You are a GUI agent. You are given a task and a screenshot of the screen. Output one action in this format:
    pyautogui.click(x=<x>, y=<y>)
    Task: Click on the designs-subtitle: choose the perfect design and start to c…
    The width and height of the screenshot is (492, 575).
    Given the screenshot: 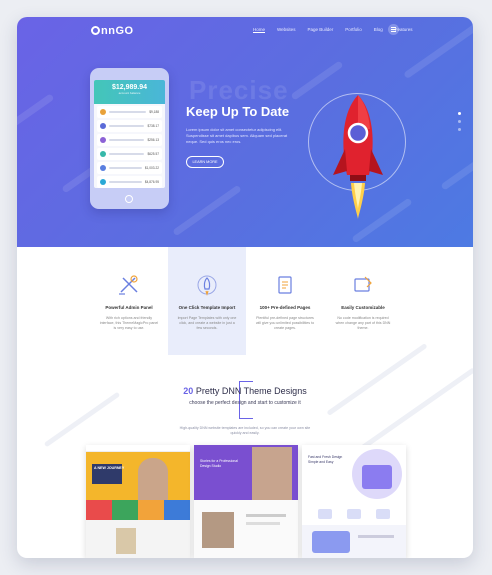 What is the action you would take?
    pyautogui.click(x=245, y=403)
    